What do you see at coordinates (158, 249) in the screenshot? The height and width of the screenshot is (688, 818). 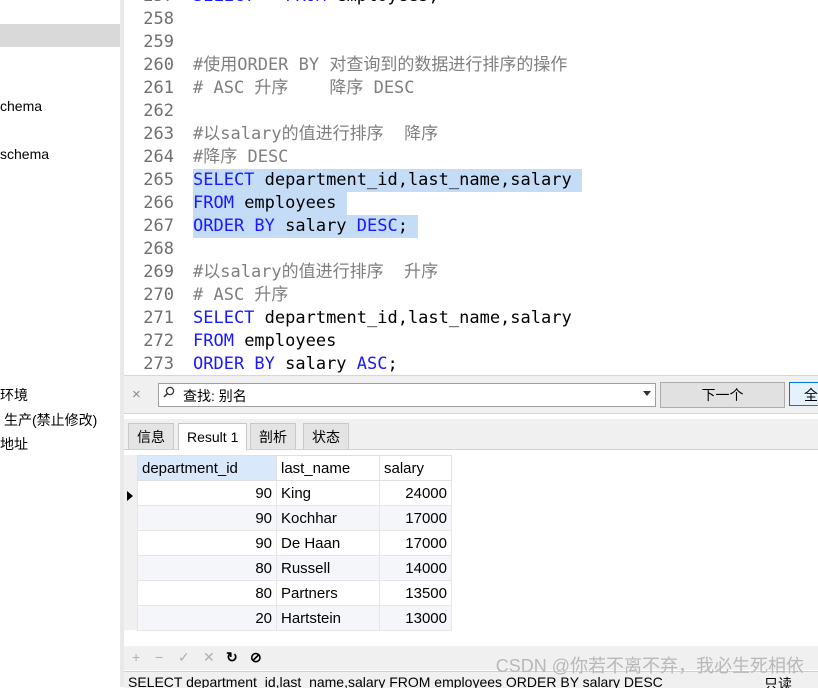 I see `line-number: 268` at bounding box center [158, 249].